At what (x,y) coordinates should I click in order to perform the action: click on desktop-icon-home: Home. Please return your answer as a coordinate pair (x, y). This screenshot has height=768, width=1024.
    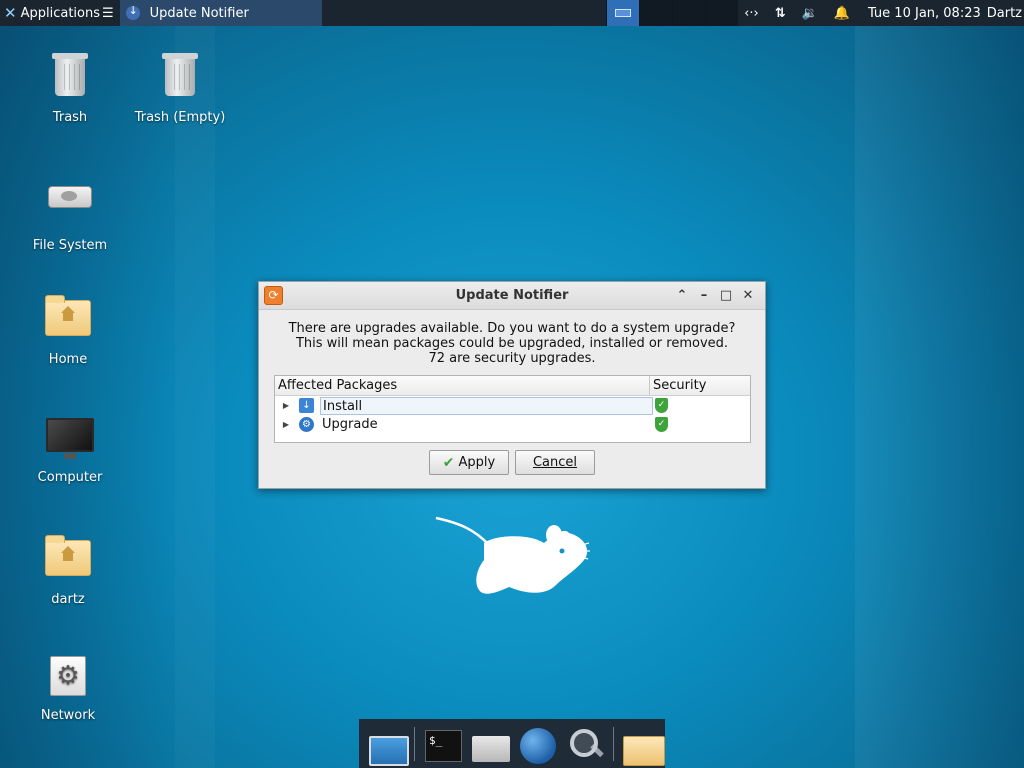
    Looking at the image, I should click on (68, 329).